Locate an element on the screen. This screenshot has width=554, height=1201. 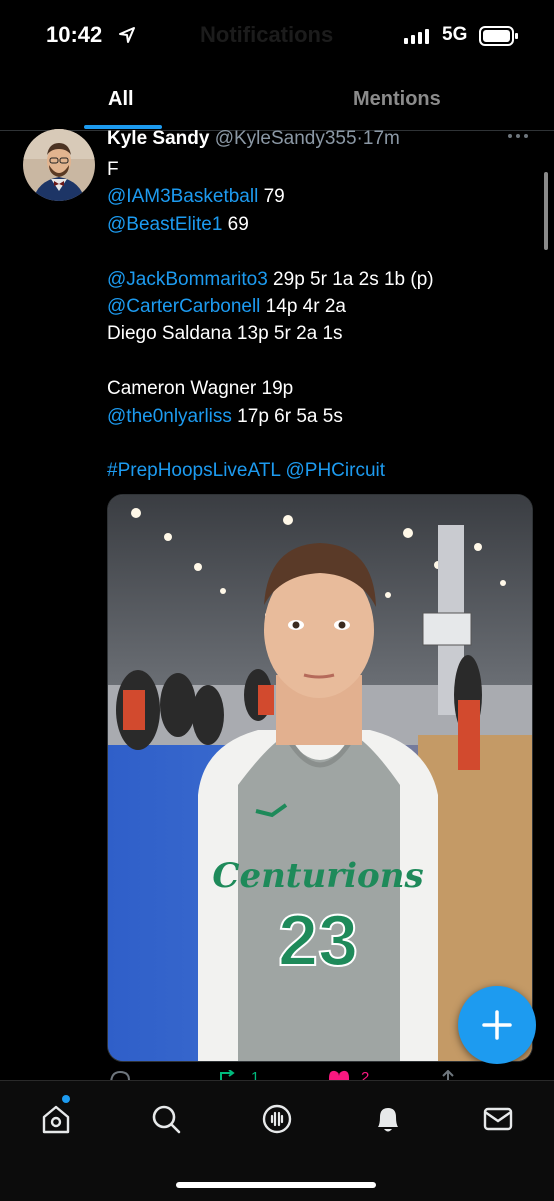
home-indicator is located at coordinates (276, 1185).